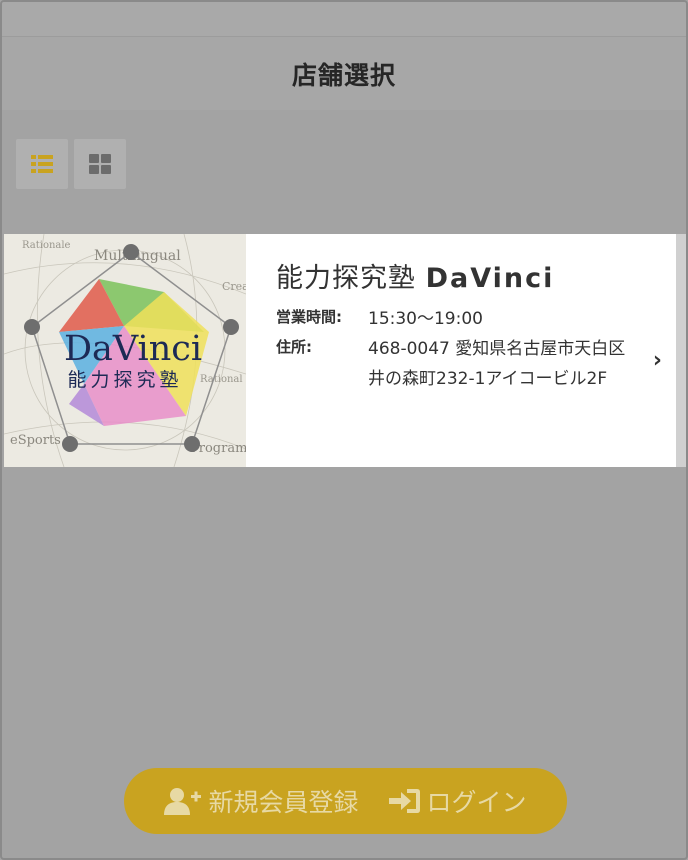 The height and width of the screenshot is (860, 688). Describe the element at coordinates (404, 801) in the screenshot. I see `login-icon` at that location.